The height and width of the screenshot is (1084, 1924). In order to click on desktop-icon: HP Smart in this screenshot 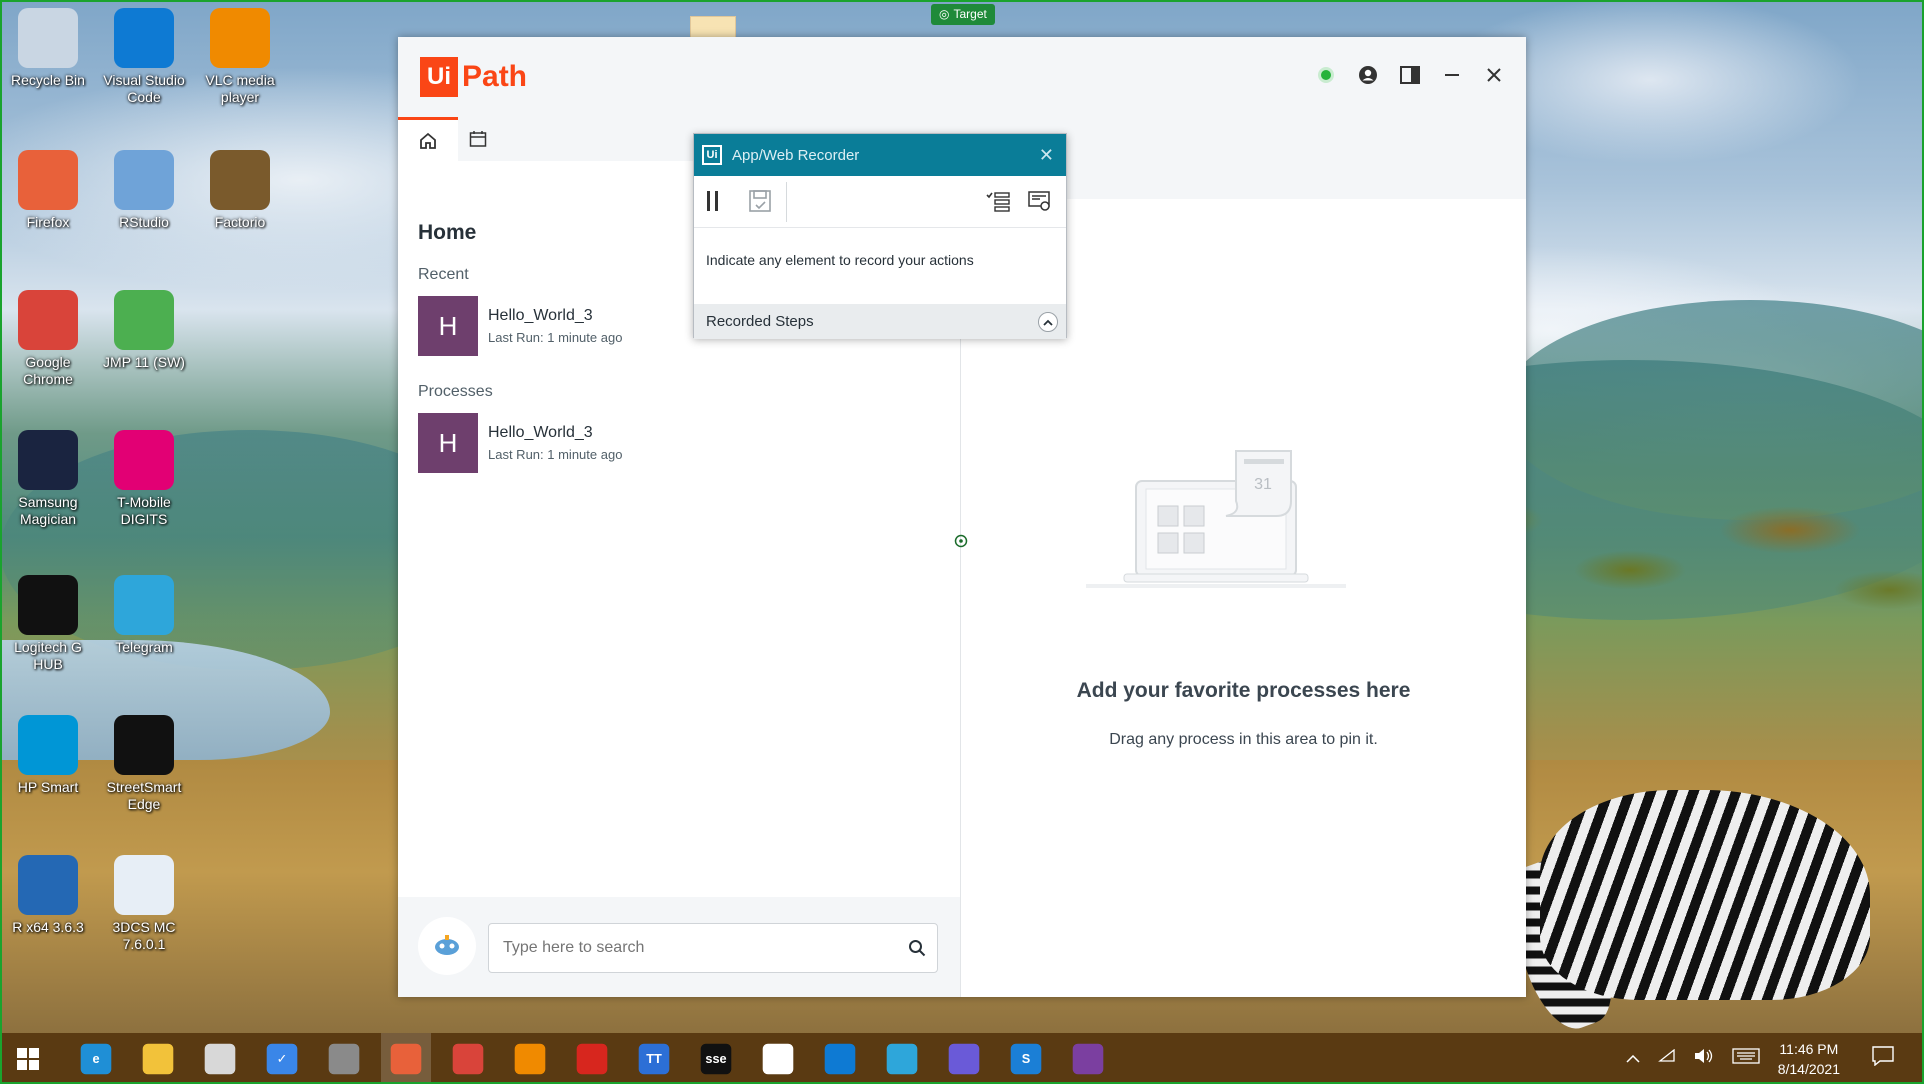, I will do `click(48, 755)`.